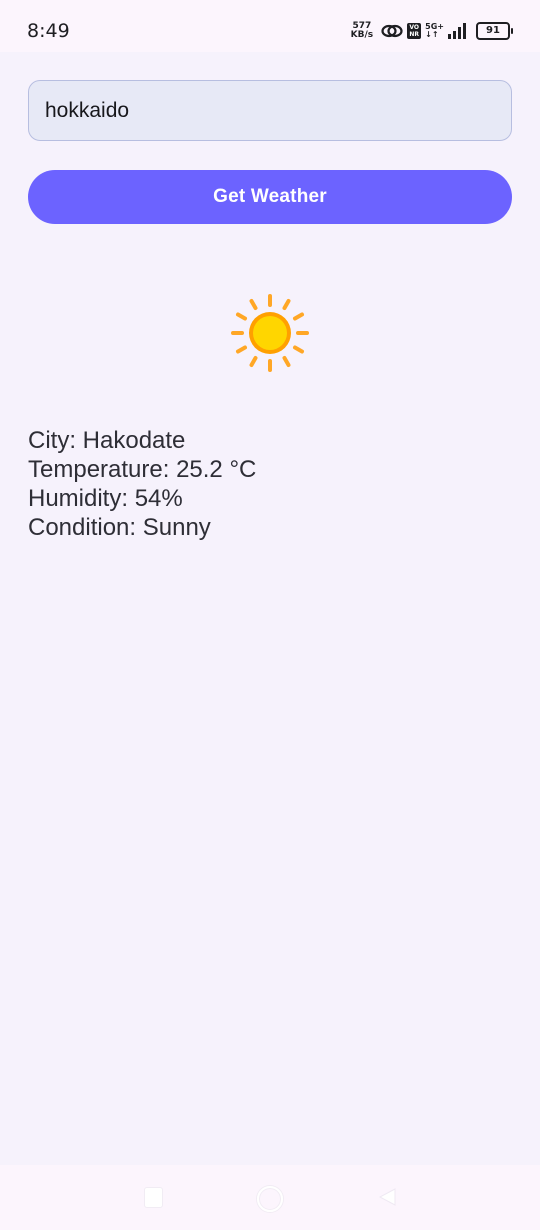 The width and height of the screenshot is (540, 1230). What do you see at coordinates (119, 527) in the screenshot?
I see `condition-text: Condition: Sunny` at bounding box center [119, 527].